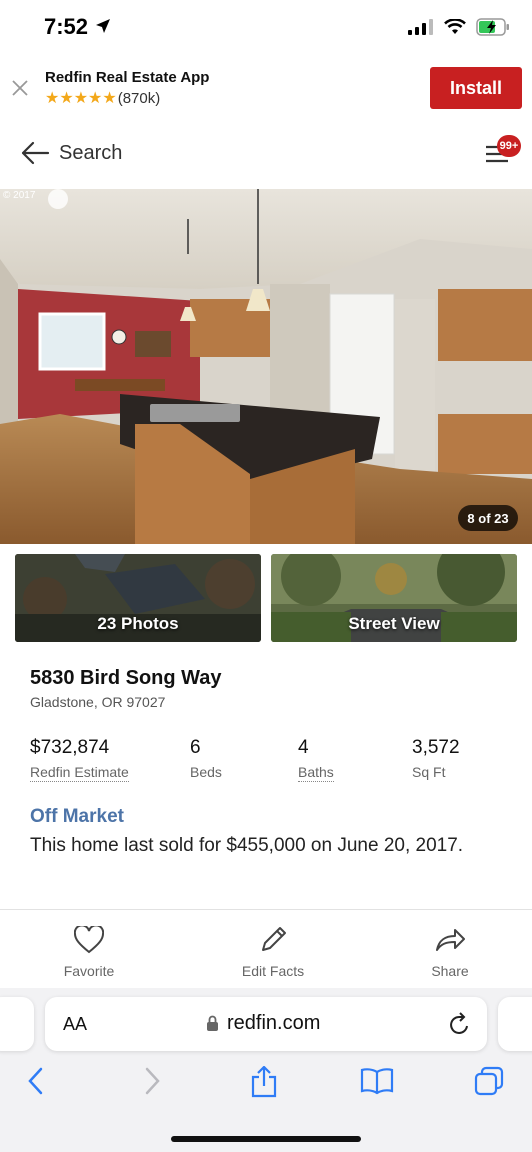 This screenshot has width=532, height=1152. I want to click on install-button: Install, so click(476, 88).